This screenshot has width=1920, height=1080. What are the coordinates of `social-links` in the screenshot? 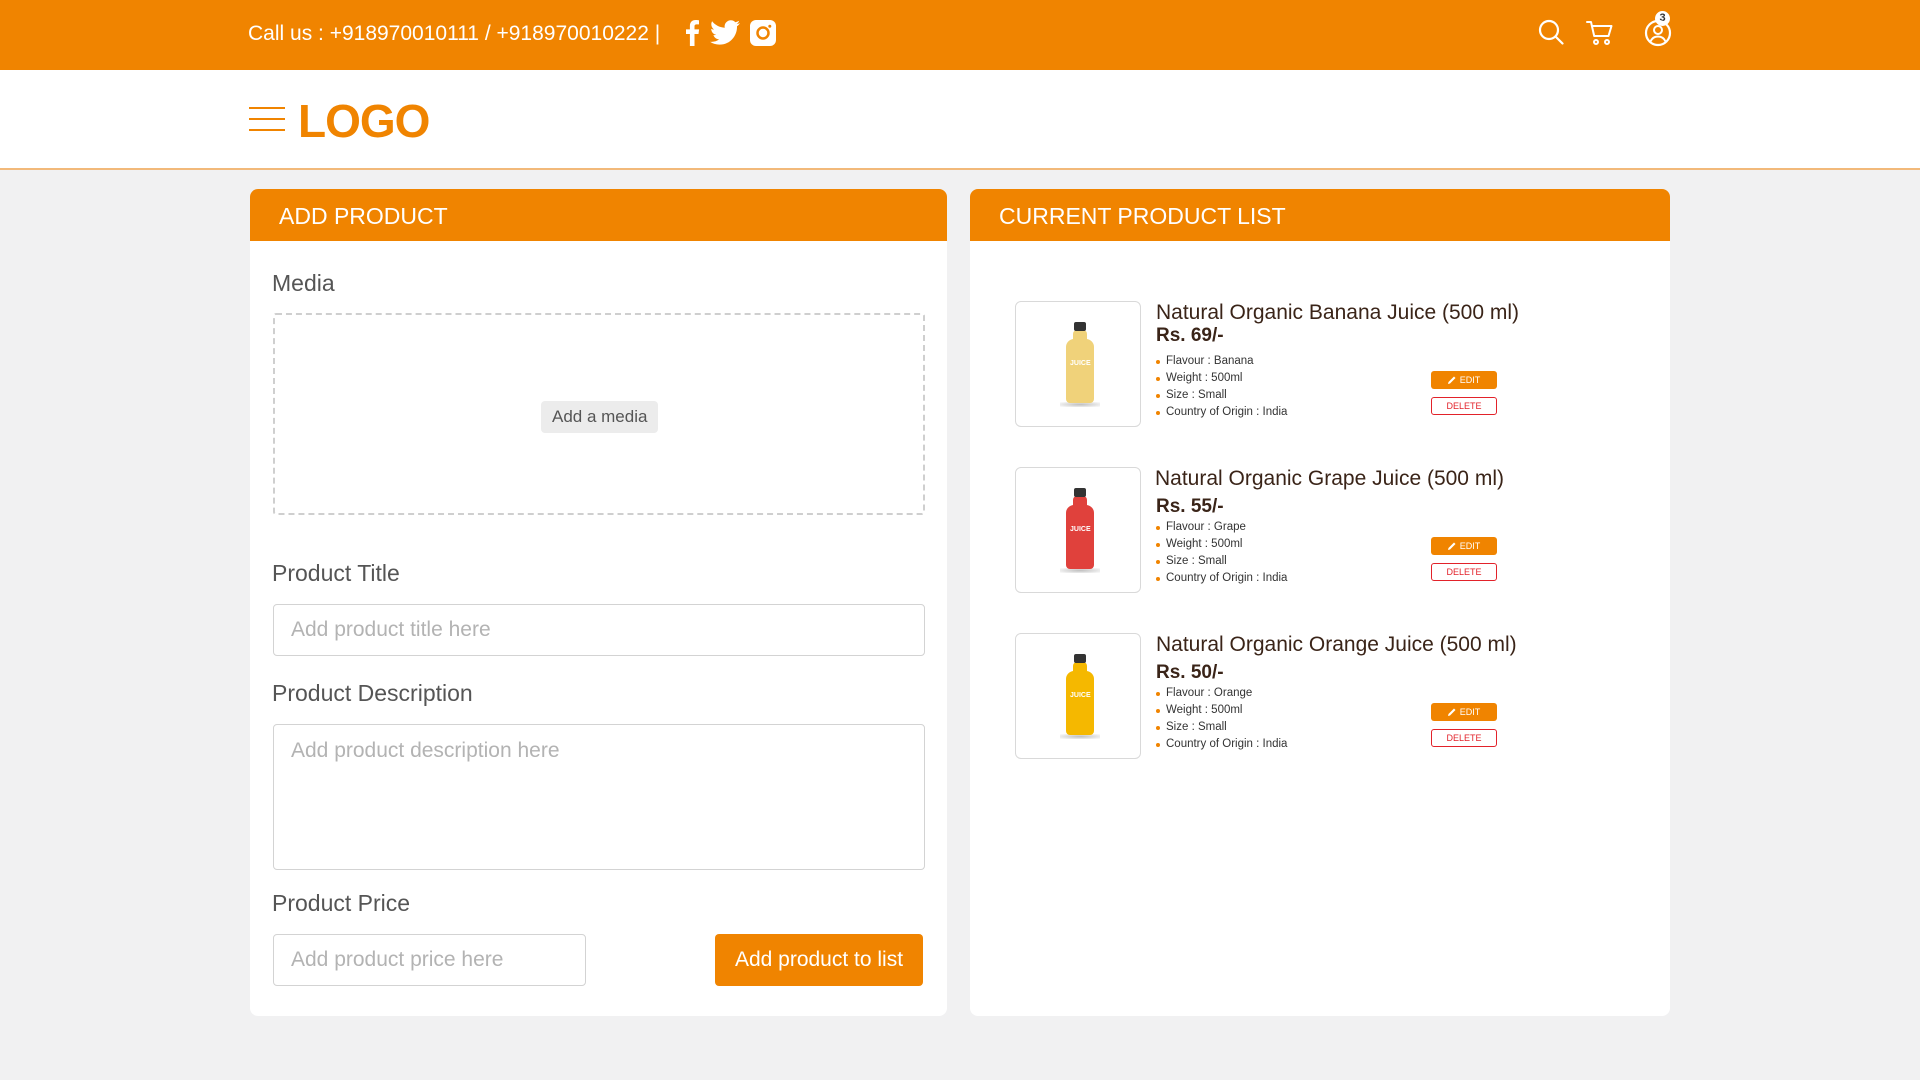 It's located at (730, 35).